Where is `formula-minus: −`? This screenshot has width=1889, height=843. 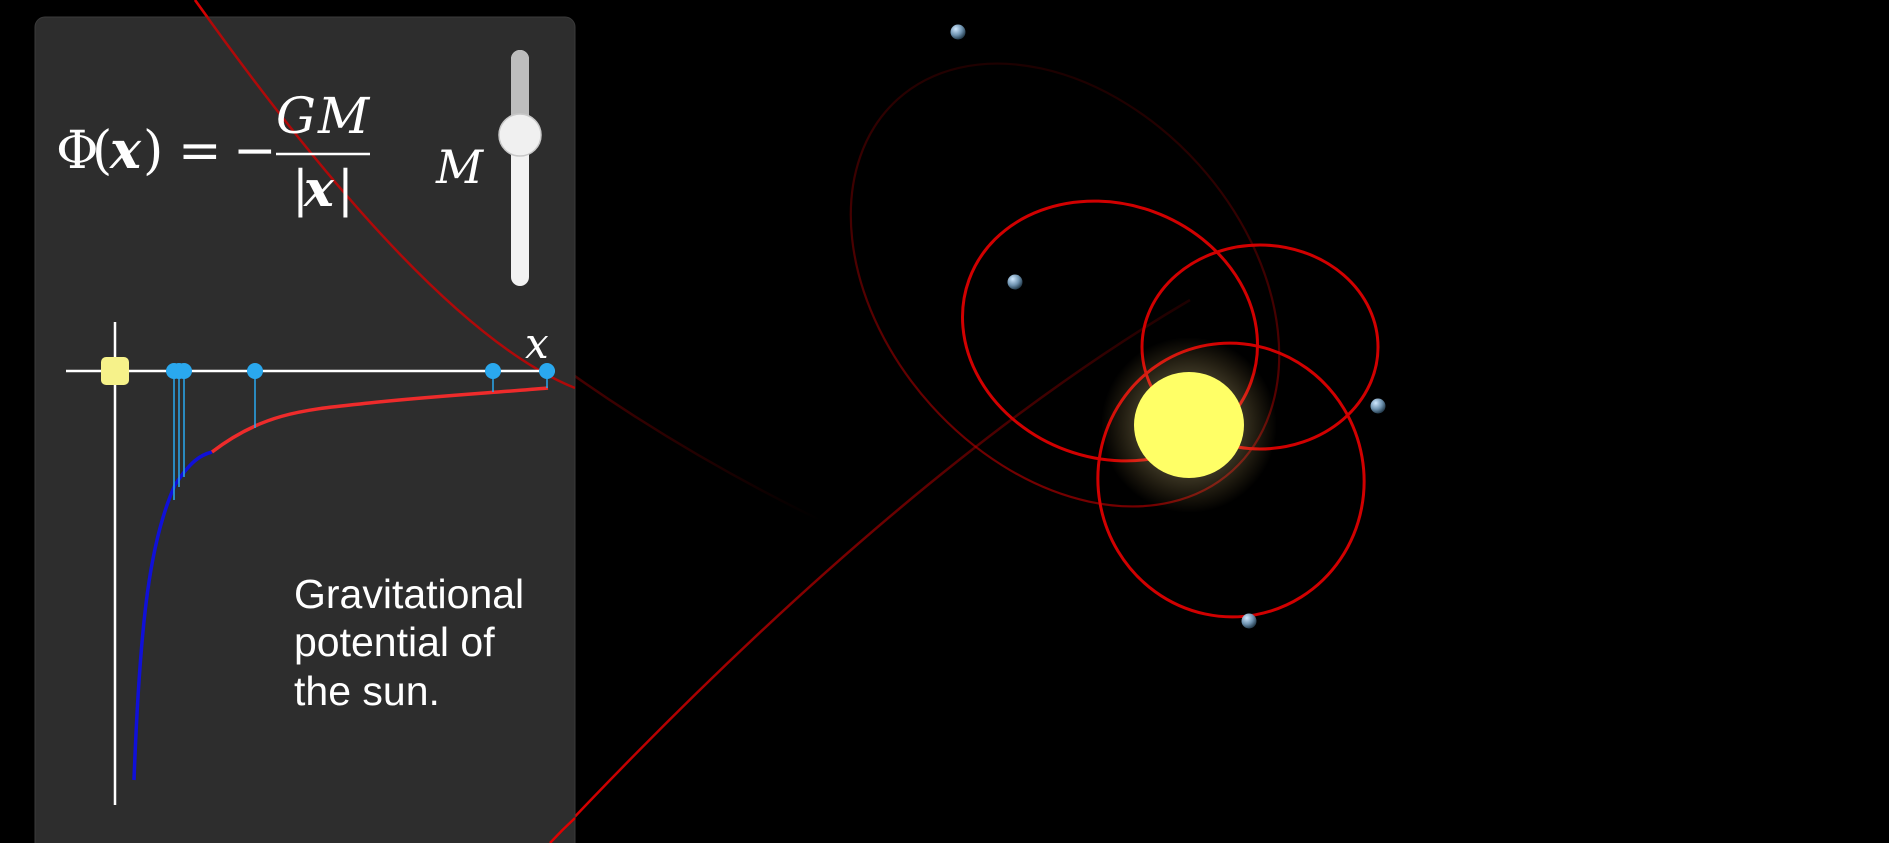
formula-minus: − is located at coordinates (255, 151).